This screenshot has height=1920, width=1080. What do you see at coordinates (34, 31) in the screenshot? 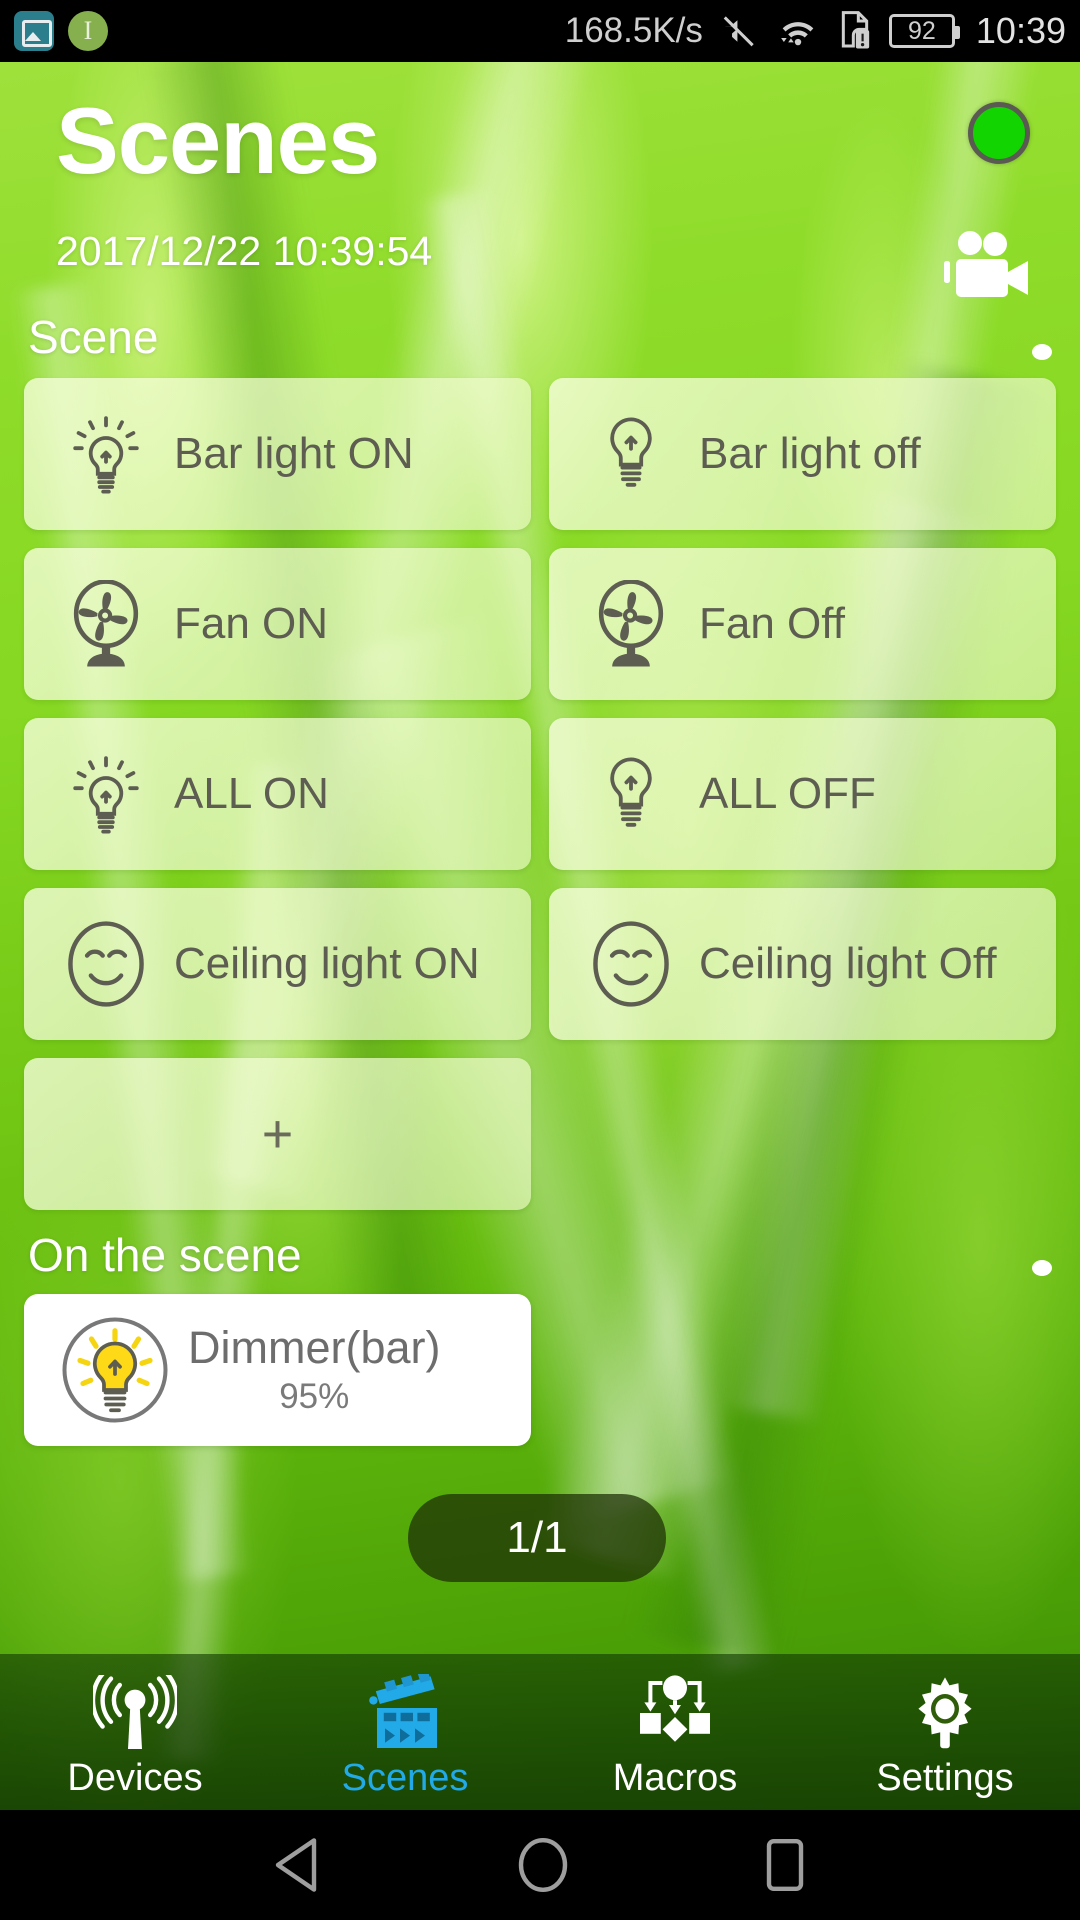
I see `gallery-icon` at bounding box center [34, 31].